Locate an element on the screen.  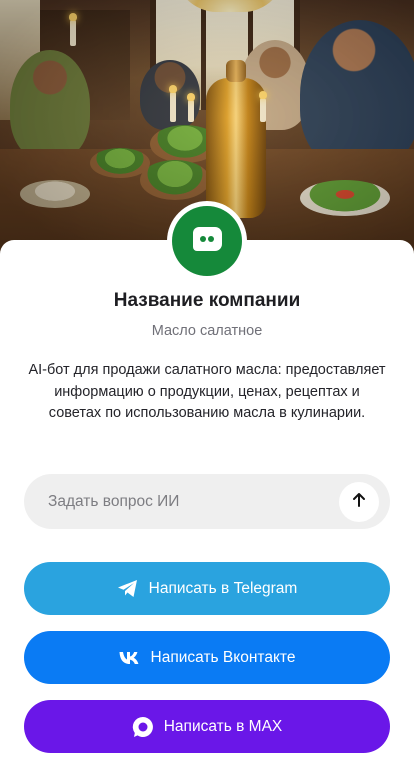
max-icon is located at coordinates (143, 727).